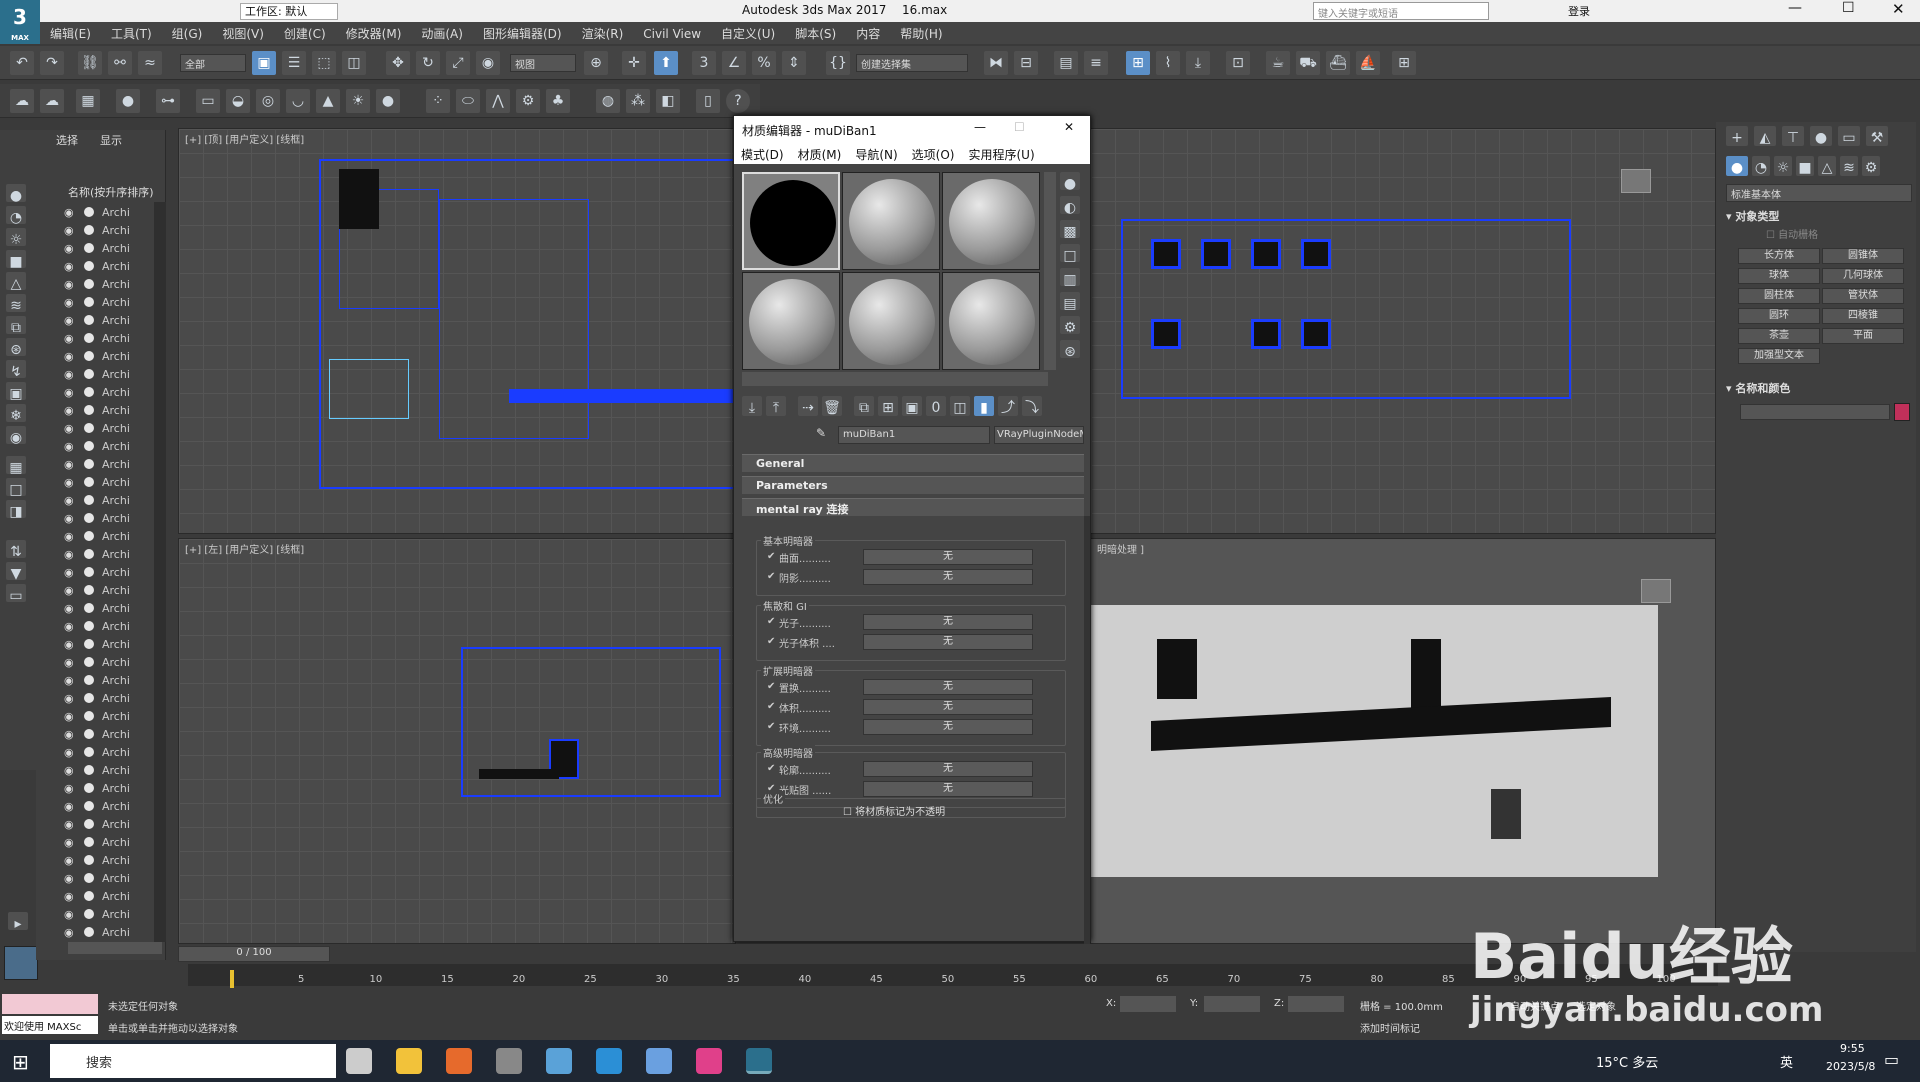 This screenshot has width=1920, height=1082. I want to click on material-type-button: VRayPluginNodeMt, so click(1039, 435).